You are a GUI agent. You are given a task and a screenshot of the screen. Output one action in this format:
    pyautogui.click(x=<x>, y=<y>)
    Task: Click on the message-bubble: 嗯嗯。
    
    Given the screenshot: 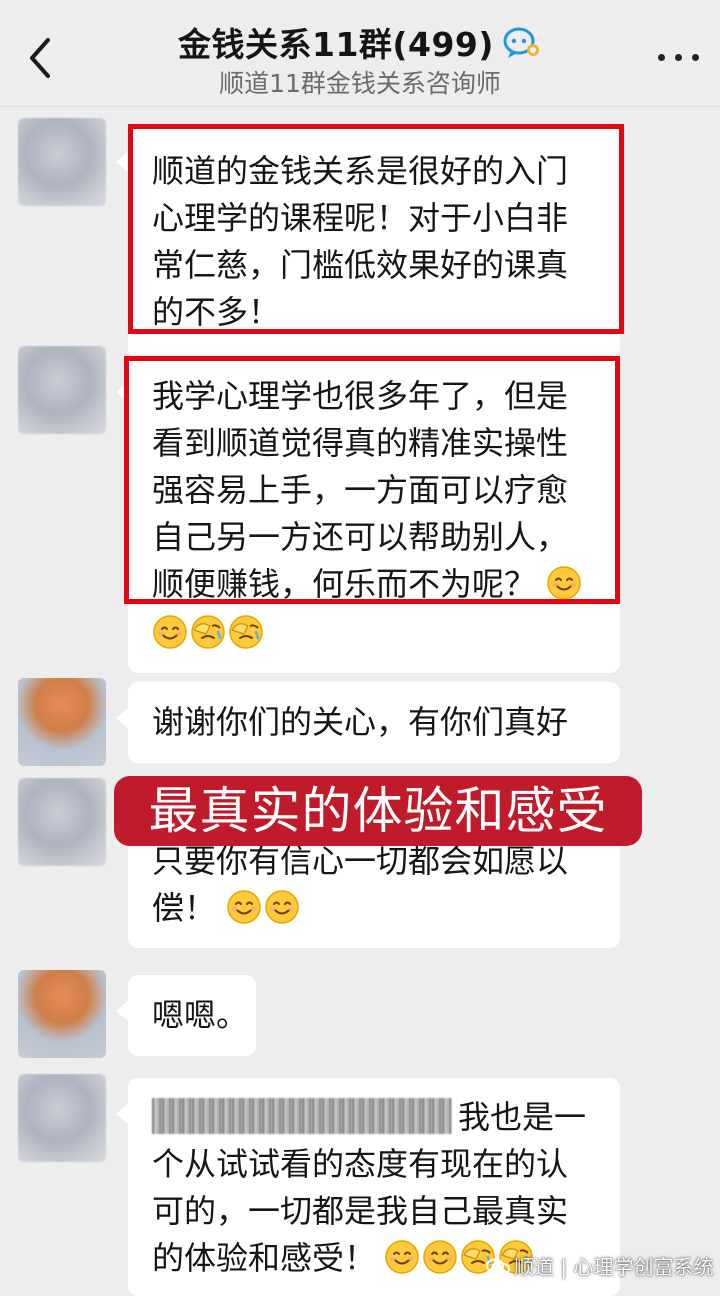 What is the action you would take?
    pyautogui.click(x=186, y=1015)
    